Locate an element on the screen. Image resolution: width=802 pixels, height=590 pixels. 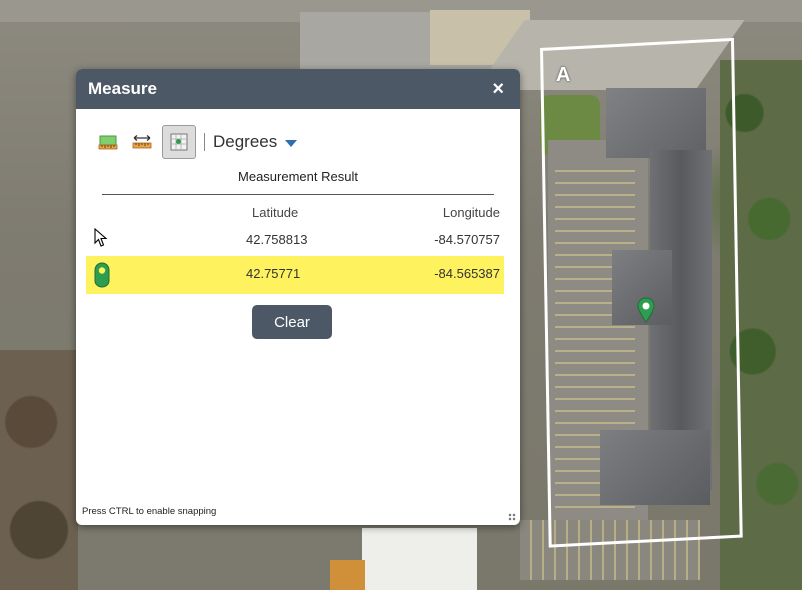
resize-handle-icon is located at coordinates (512, 517).